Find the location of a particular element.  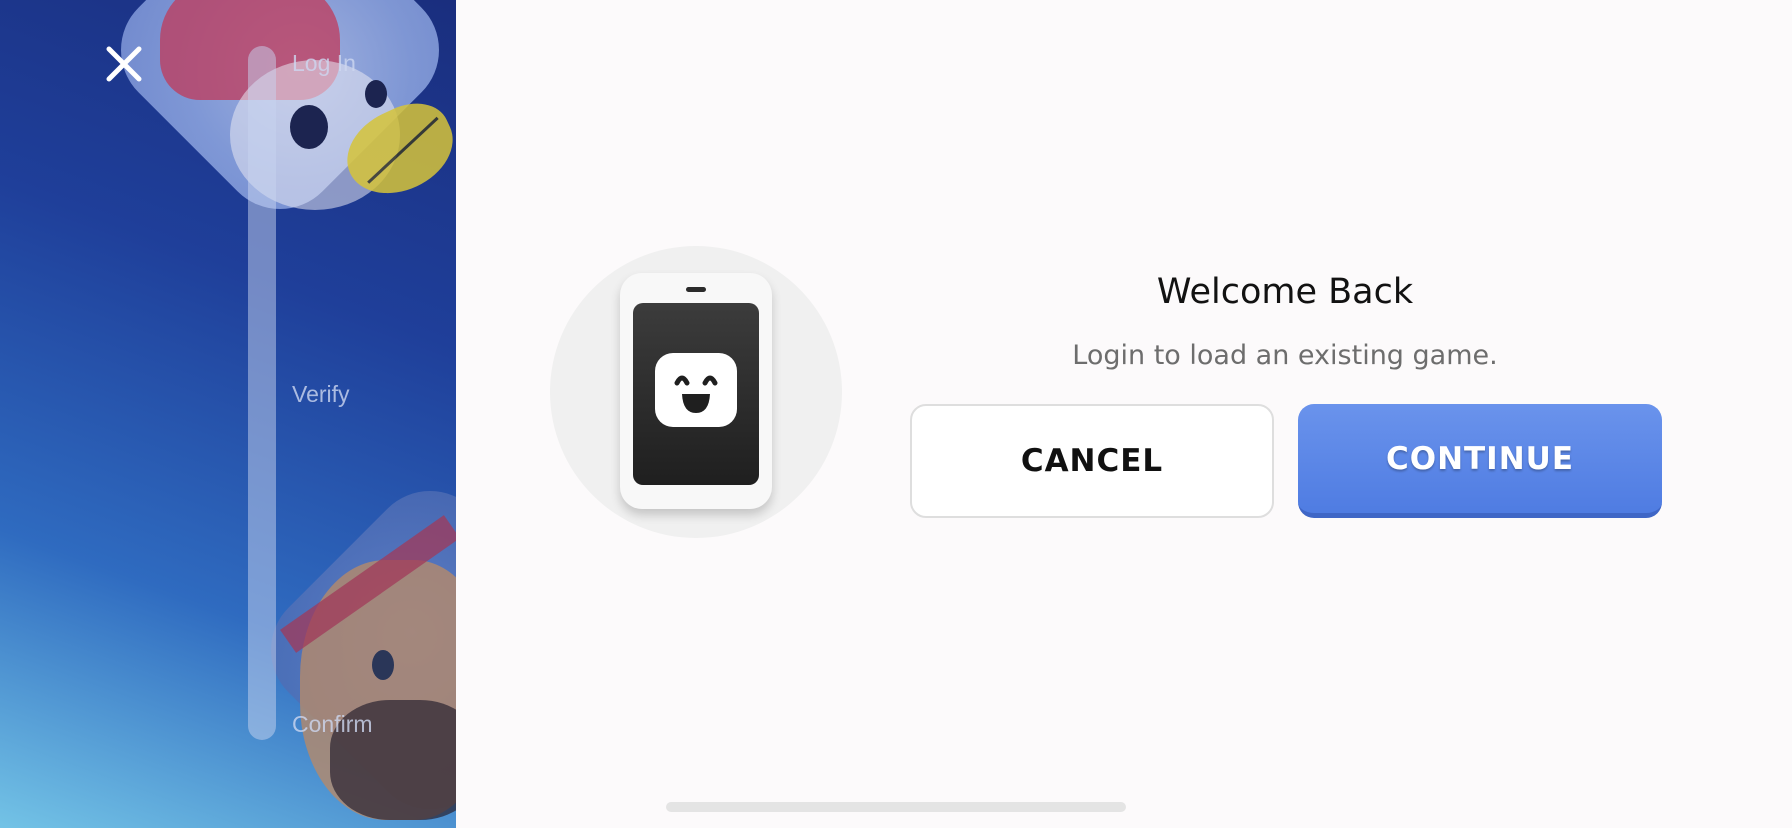

phone-illustration is located at coordinates (696, 392).